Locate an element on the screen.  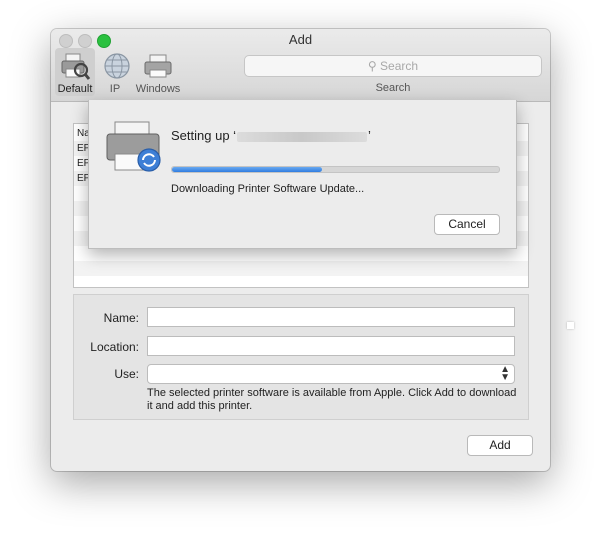
toolbar-ip-label: IP is located at coordinates (115, 89).